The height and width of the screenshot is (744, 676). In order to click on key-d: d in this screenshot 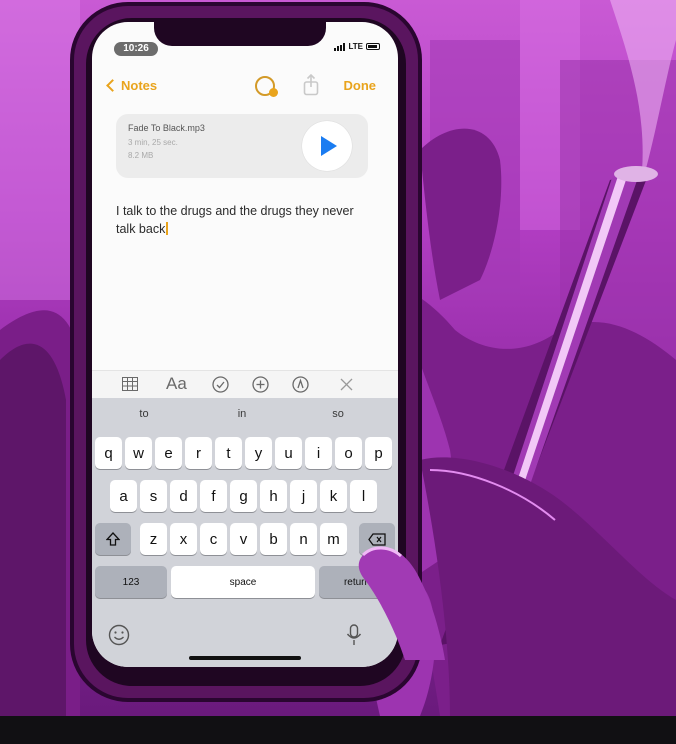, I will do `click(183, 496)`.